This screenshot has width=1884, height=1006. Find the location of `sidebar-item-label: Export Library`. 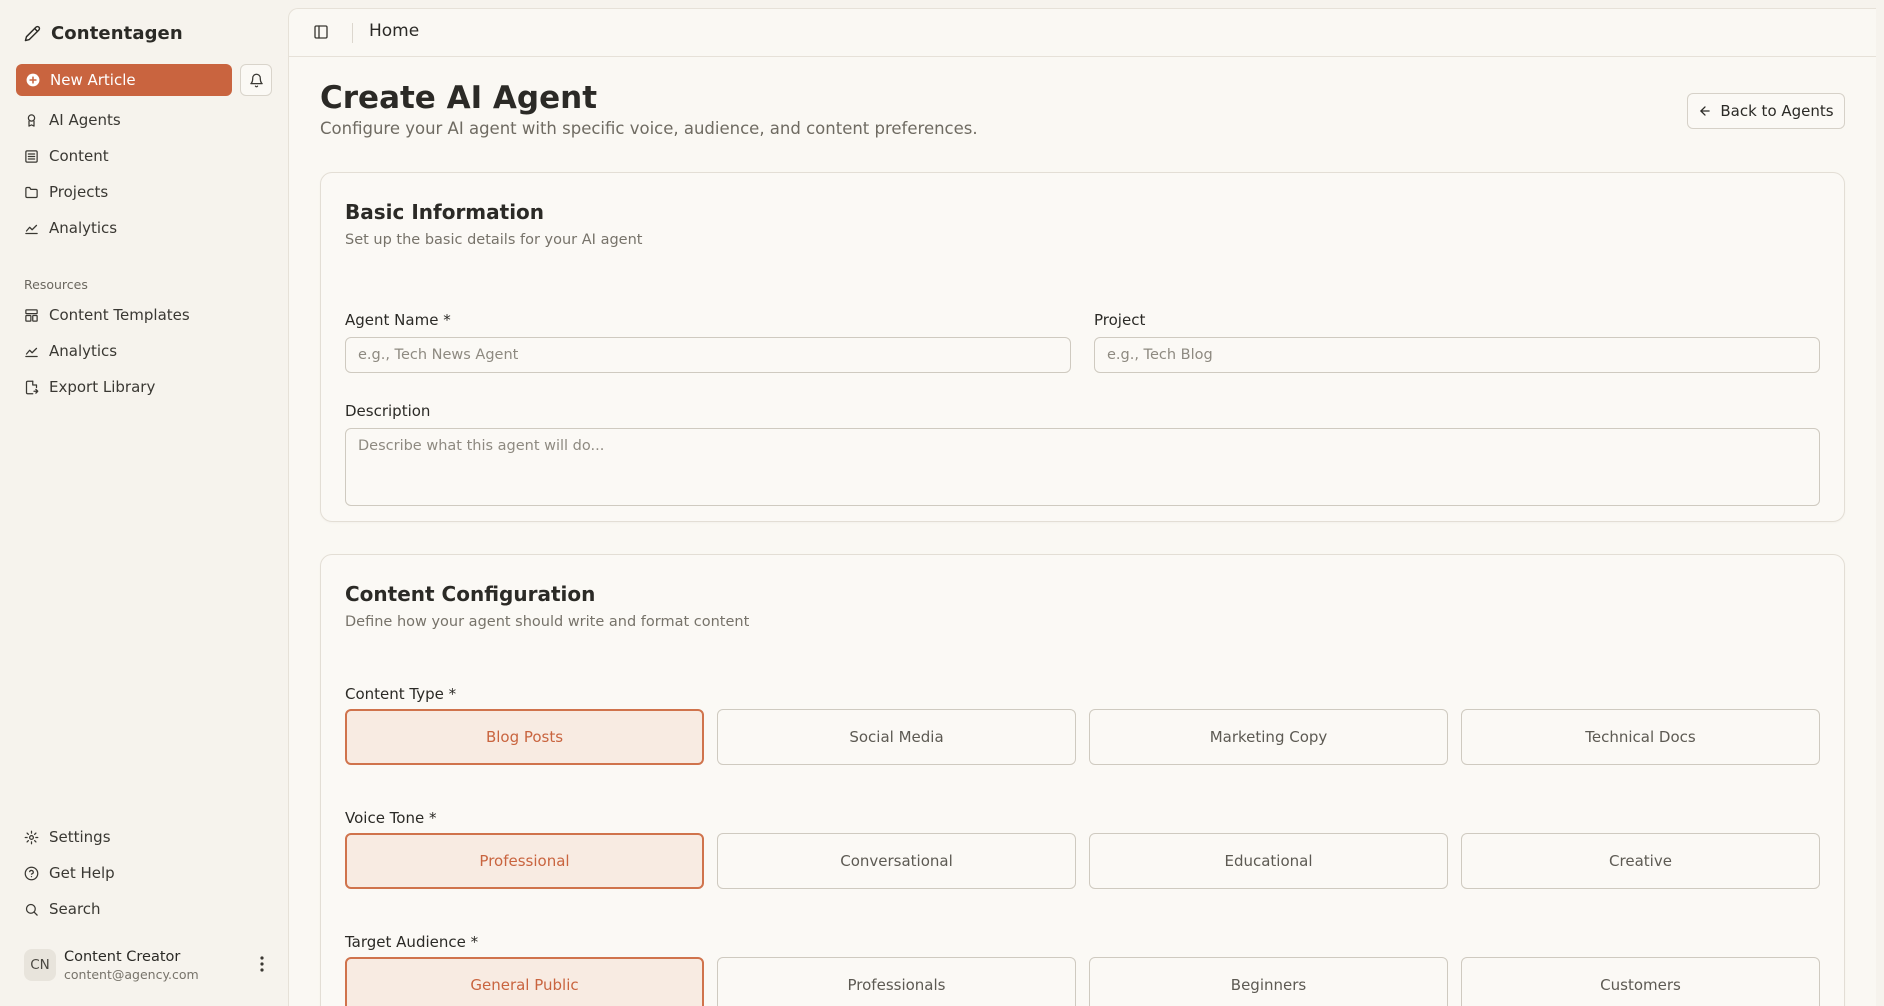

sidebar-item-label: Export Library is located at coordinates (102, 387).